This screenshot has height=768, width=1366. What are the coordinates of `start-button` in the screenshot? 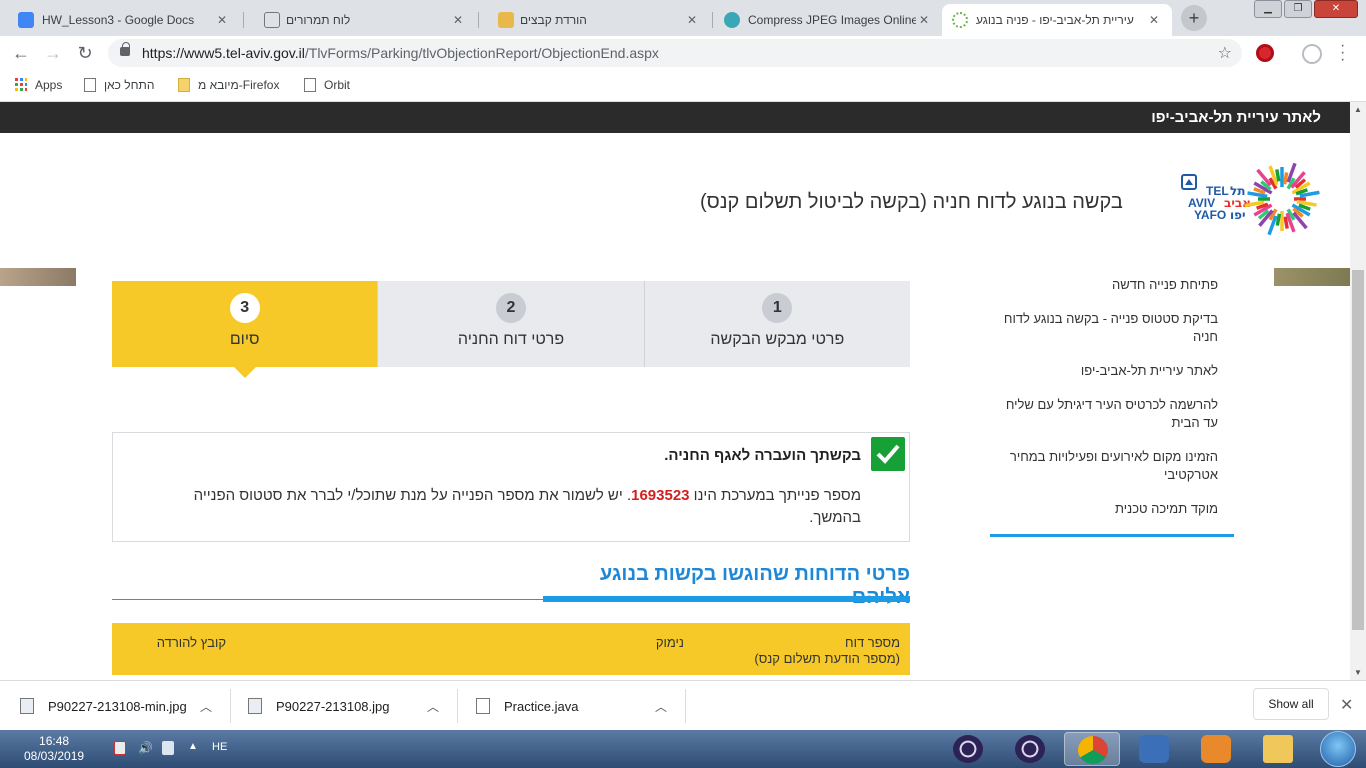 It's located at (1338, 749).